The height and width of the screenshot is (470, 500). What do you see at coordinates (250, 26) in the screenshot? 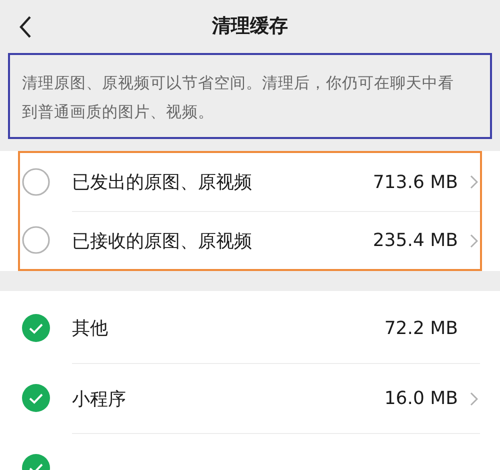
I see `page-title: 清理缓存` at bounding box center [250, 26].